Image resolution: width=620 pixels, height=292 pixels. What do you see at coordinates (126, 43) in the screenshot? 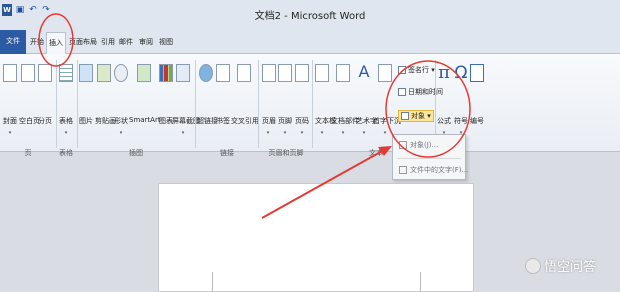
I see `tab-mailings: 邮件` at bounding box center [126, 43].